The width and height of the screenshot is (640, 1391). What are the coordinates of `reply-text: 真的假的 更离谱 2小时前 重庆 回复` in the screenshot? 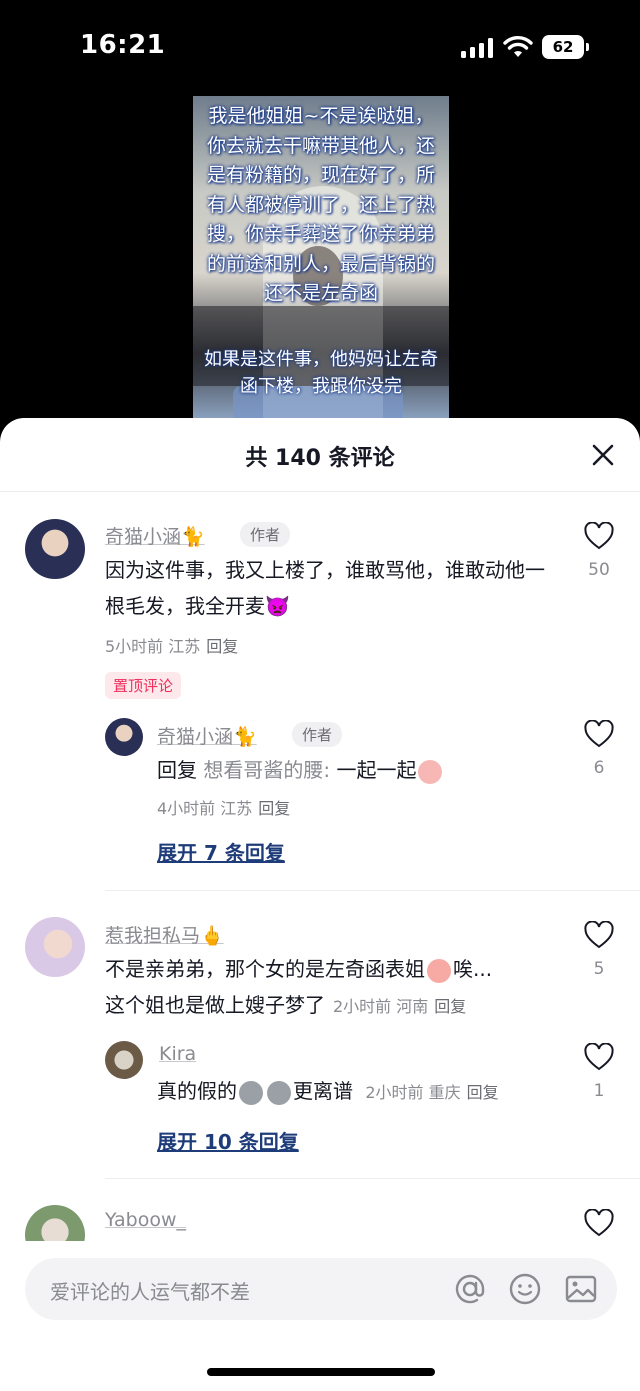 It's located at (367, 1092).